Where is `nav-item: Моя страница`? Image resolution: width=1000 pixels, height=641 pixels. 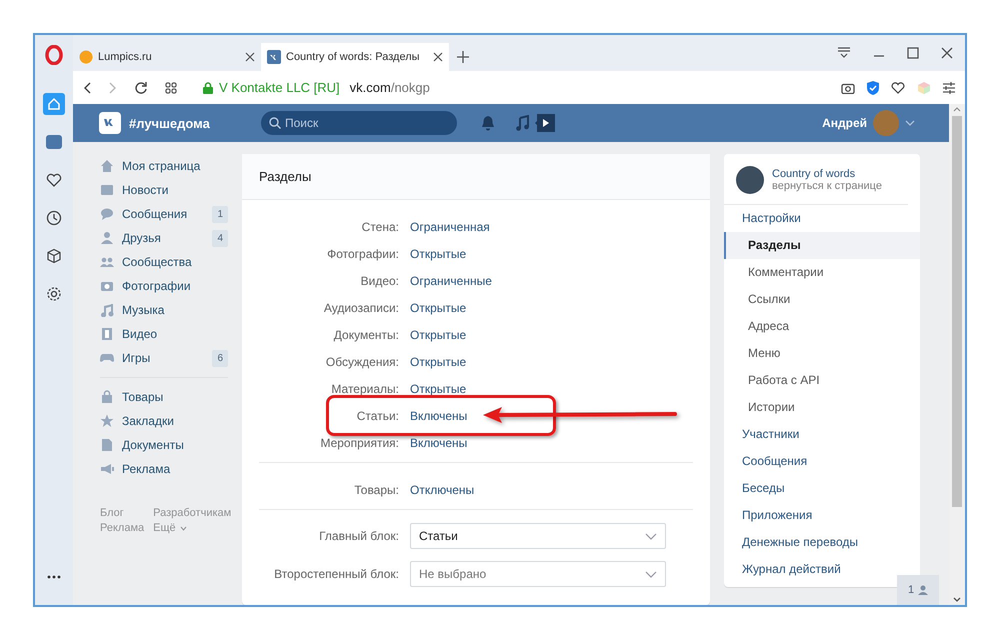 nav-item: Моя страница is located at coordinates (164, 166).